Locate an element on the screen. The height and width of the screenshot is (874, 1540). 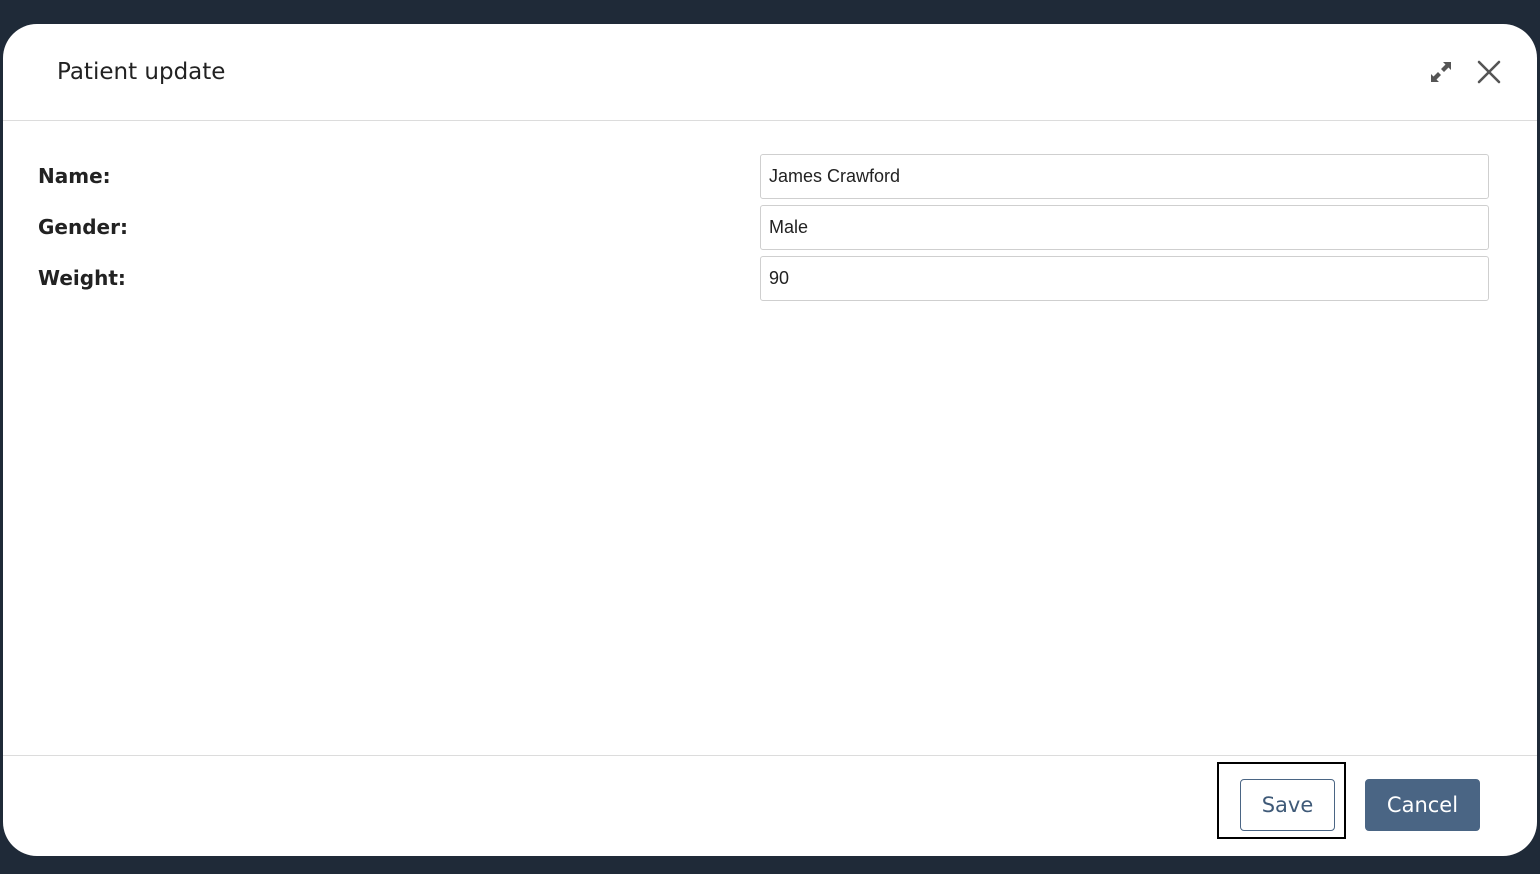
close-icon is located at coordinates (1489, 72).